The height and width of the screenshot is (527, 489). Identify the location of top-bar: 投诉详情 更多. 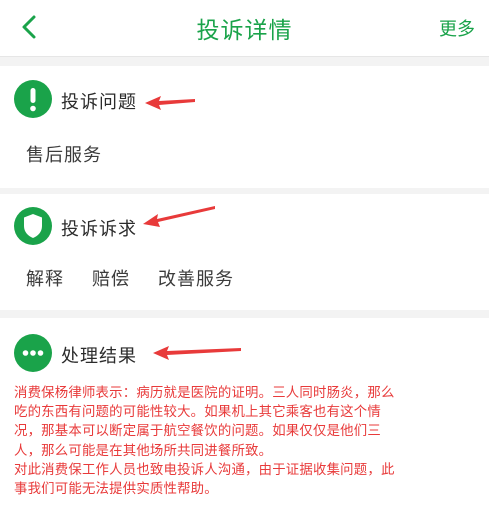
(244, 28).